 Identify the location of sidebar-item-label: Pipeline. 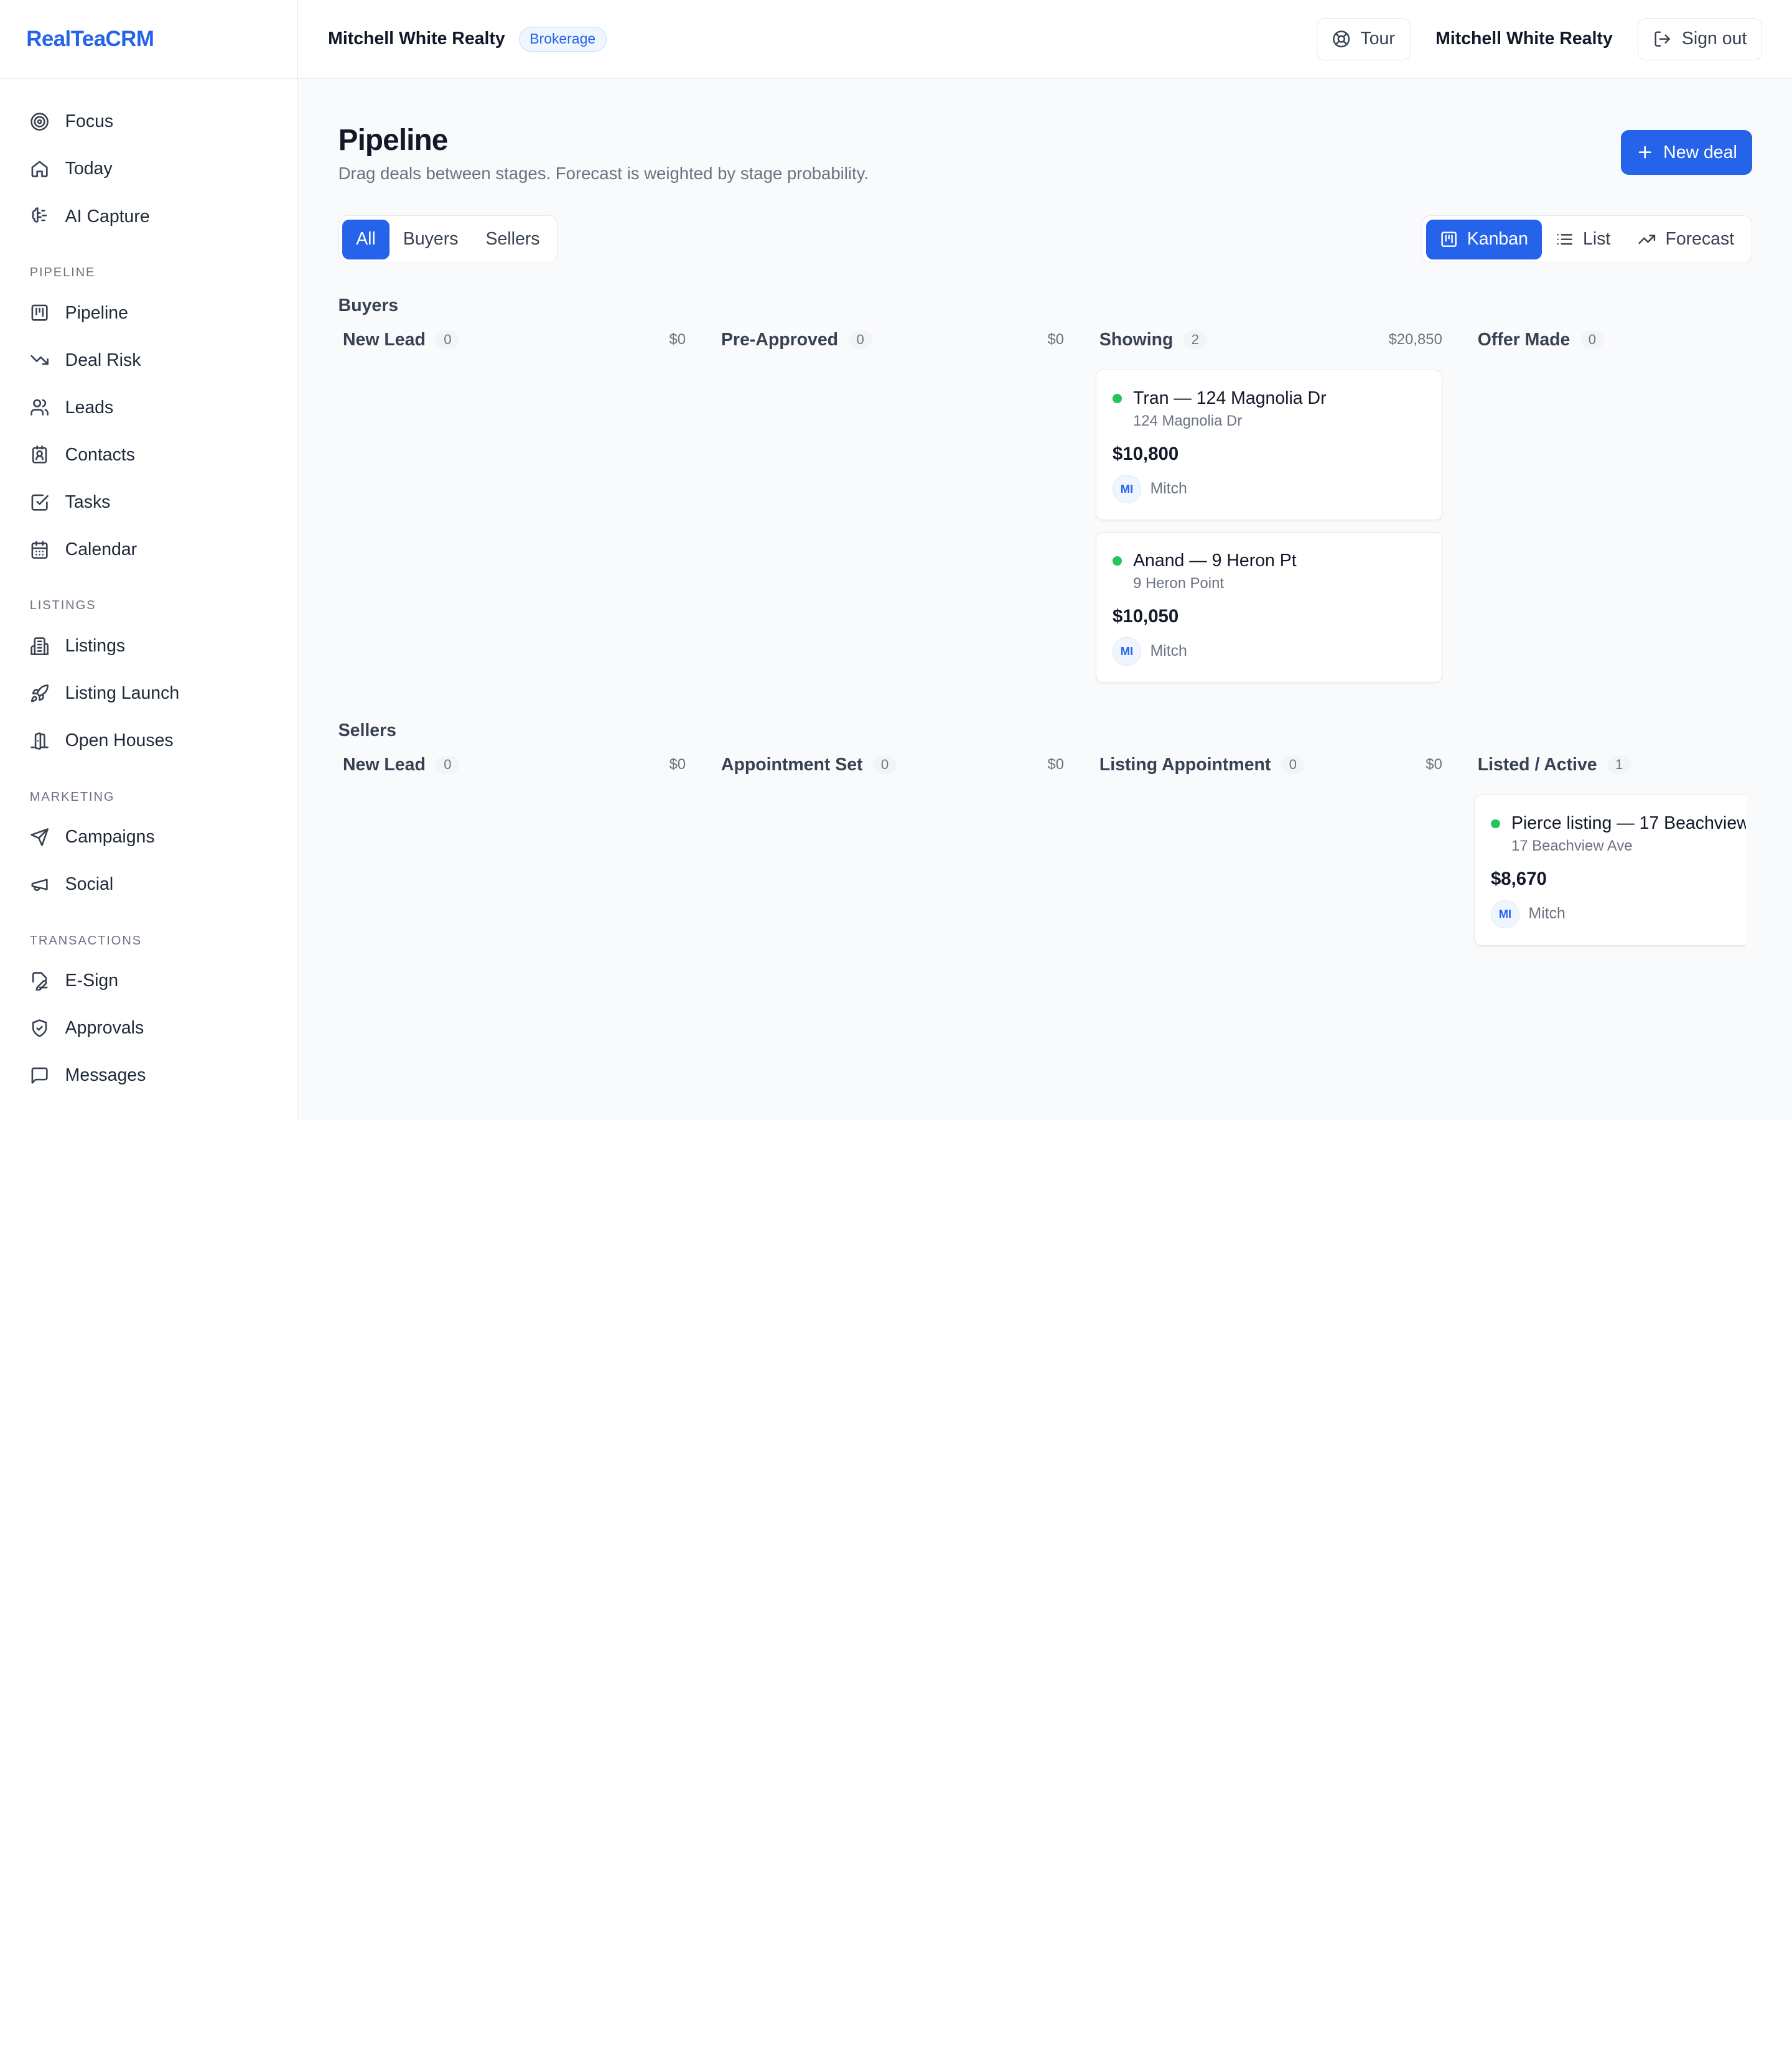
(96, 312).